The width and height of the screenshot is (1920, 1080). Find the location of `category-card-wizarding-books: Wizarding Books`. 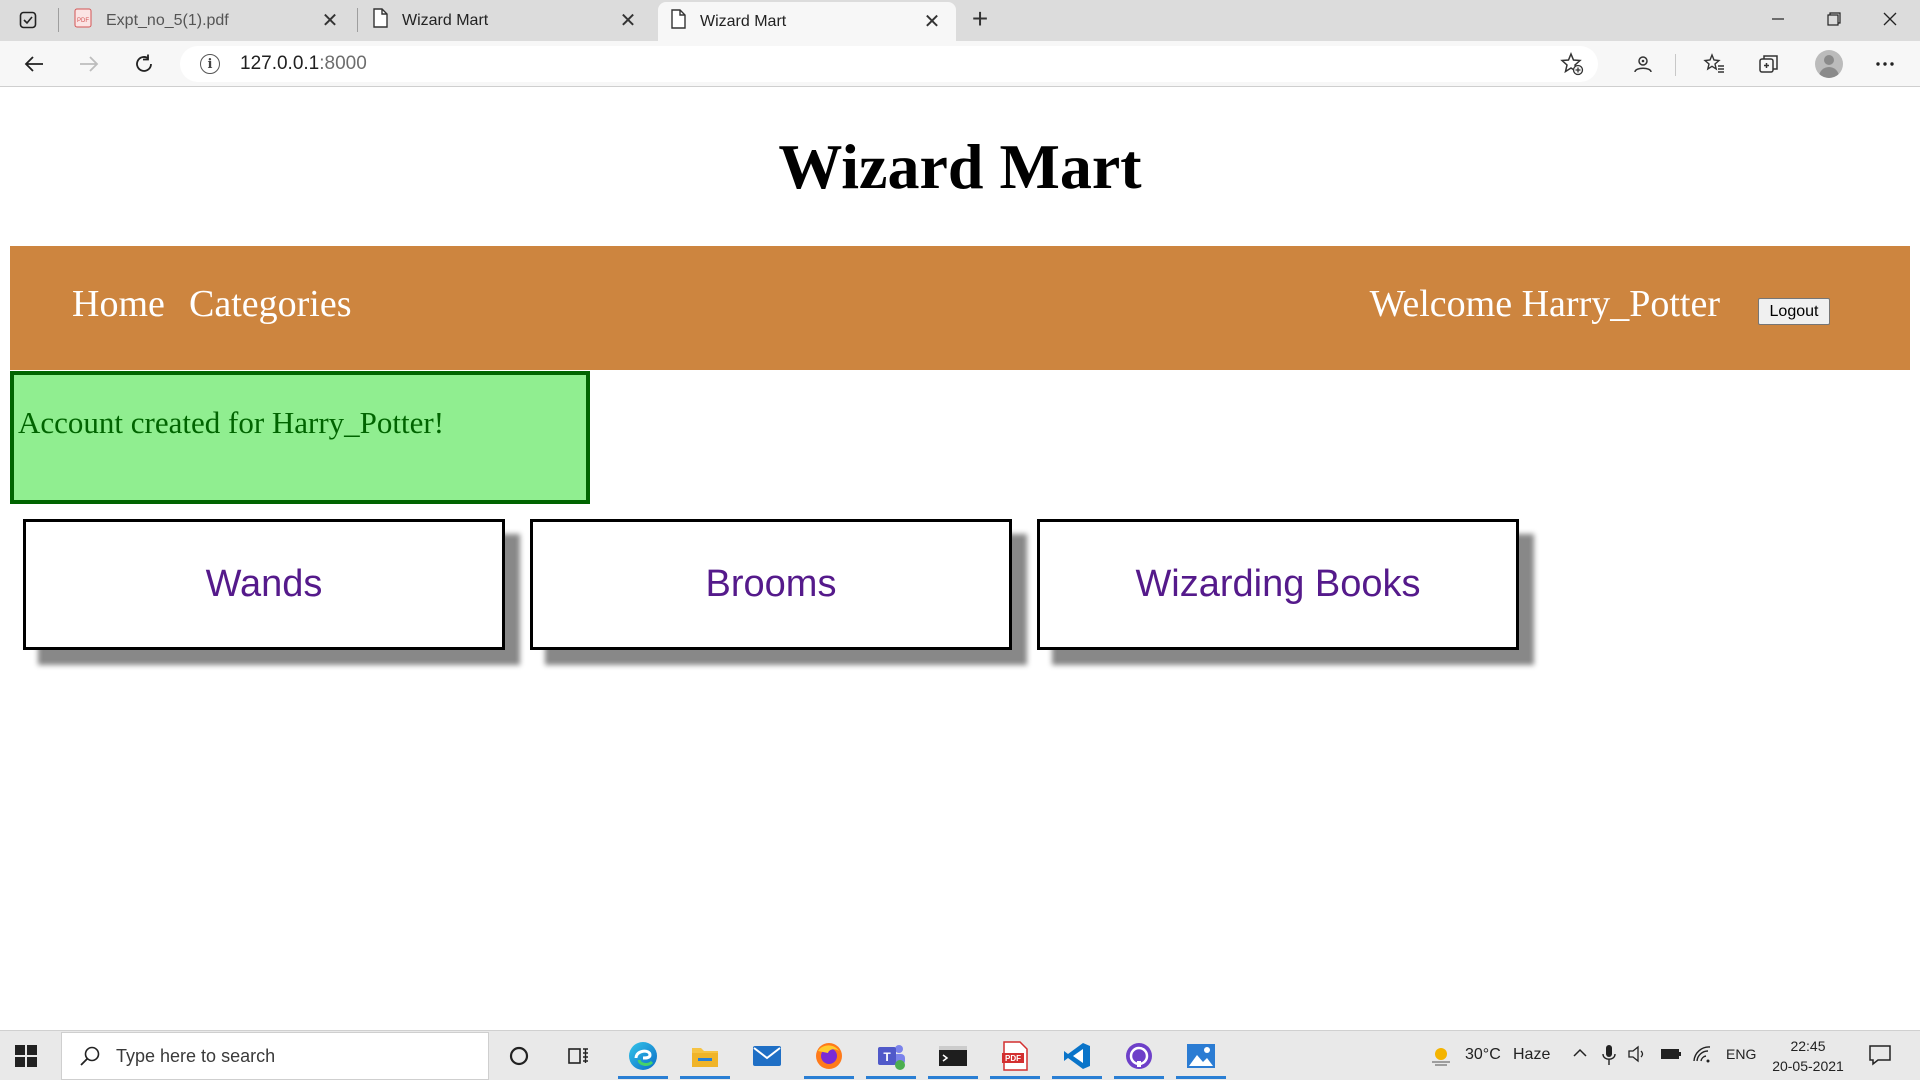

category-card-wizarding-books: Wizarding Books is located at coordinates (1278, 584).